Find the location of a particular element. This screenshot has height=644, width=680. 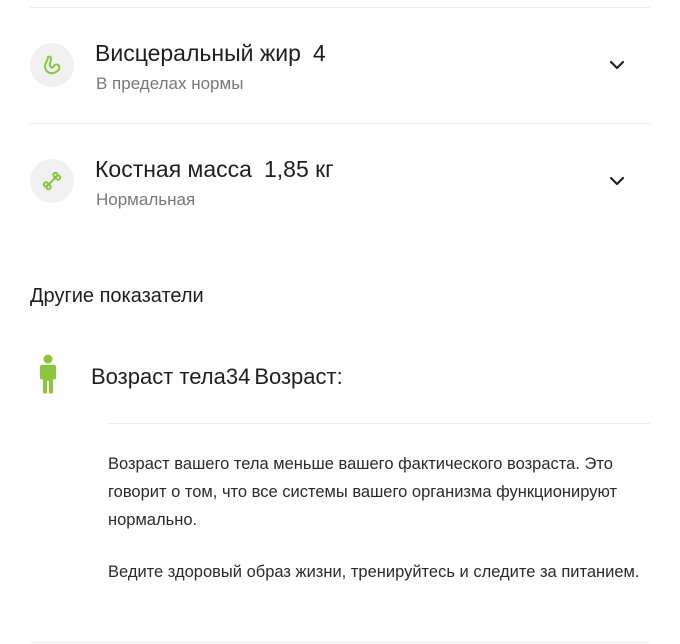

body-age-value: 34 is located at coordinates (238, 376).